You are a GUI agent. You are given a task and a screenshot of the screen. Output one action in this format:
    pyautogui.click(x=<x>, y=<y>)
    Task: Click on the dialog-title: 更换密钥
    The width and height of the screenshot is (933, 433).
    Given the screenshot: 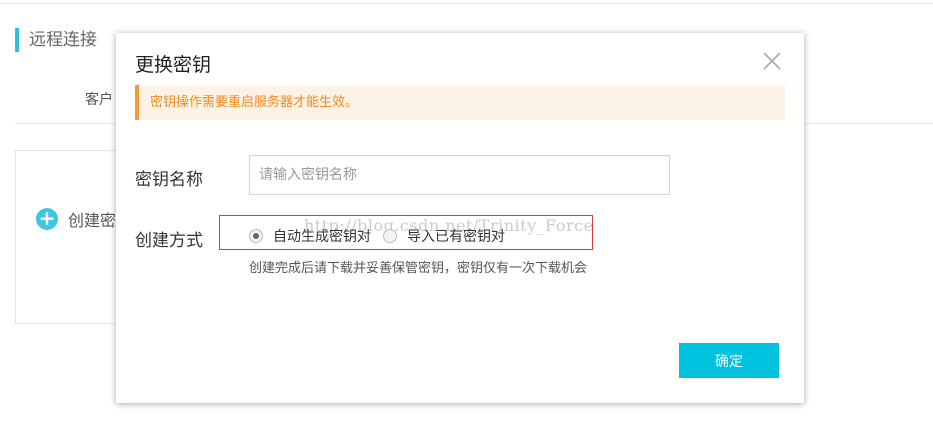 What is the action you would take?
    pyautogui.click(x=173, y=65)
    